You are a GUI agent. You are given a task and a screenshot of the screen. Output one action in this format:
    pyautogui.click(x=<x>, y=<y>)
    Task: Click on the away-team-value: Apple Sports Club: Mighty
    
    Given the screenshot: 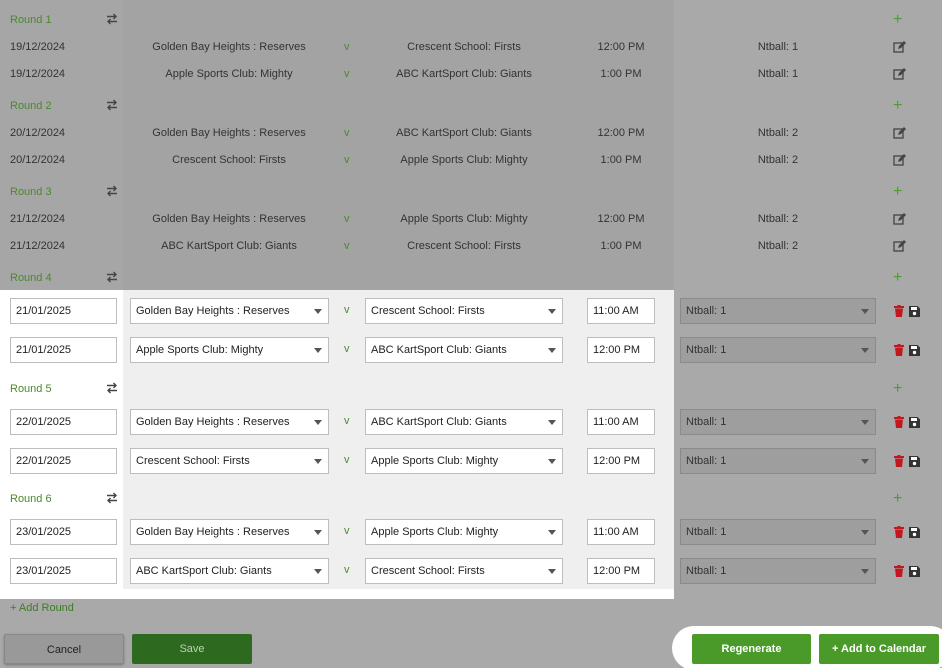 What is the action you would take?
    pyautogui.click(x=435, y=532)
    